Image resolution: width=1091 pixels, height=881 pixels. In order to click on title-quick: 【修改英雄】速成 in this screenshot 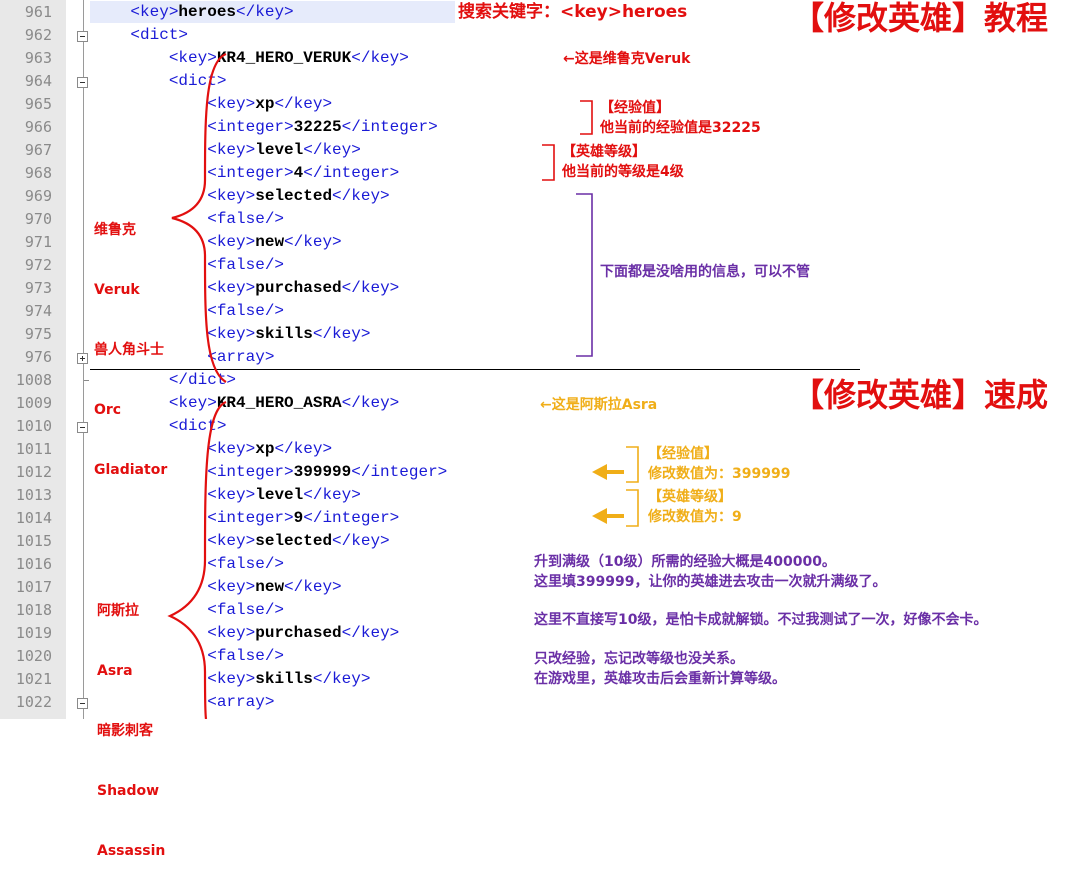, I will do `click(920, 395)`.